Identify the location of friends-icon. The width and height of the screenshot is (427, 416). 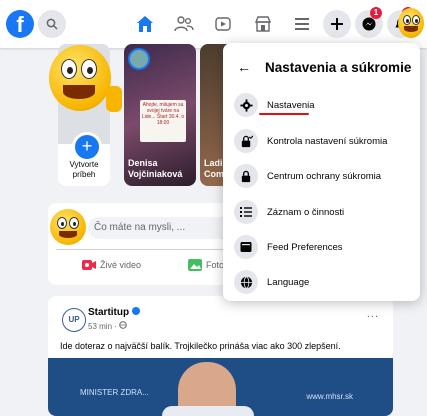
(184, 24).